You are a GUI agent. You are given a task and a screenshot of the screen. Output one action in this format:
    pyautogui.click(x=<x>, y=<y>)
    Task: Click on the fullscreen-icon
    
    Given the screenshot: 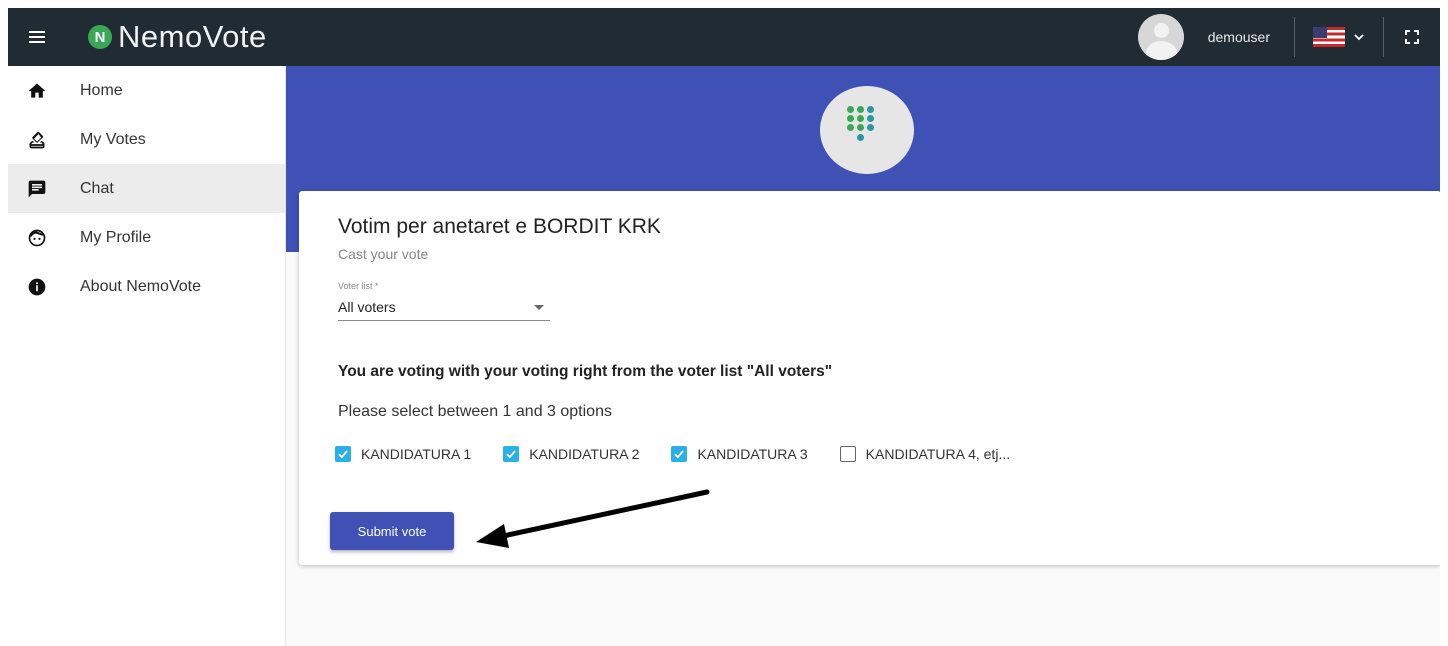 What is the action you would take?
    pyautogui.click(x=1412, y=37)
    